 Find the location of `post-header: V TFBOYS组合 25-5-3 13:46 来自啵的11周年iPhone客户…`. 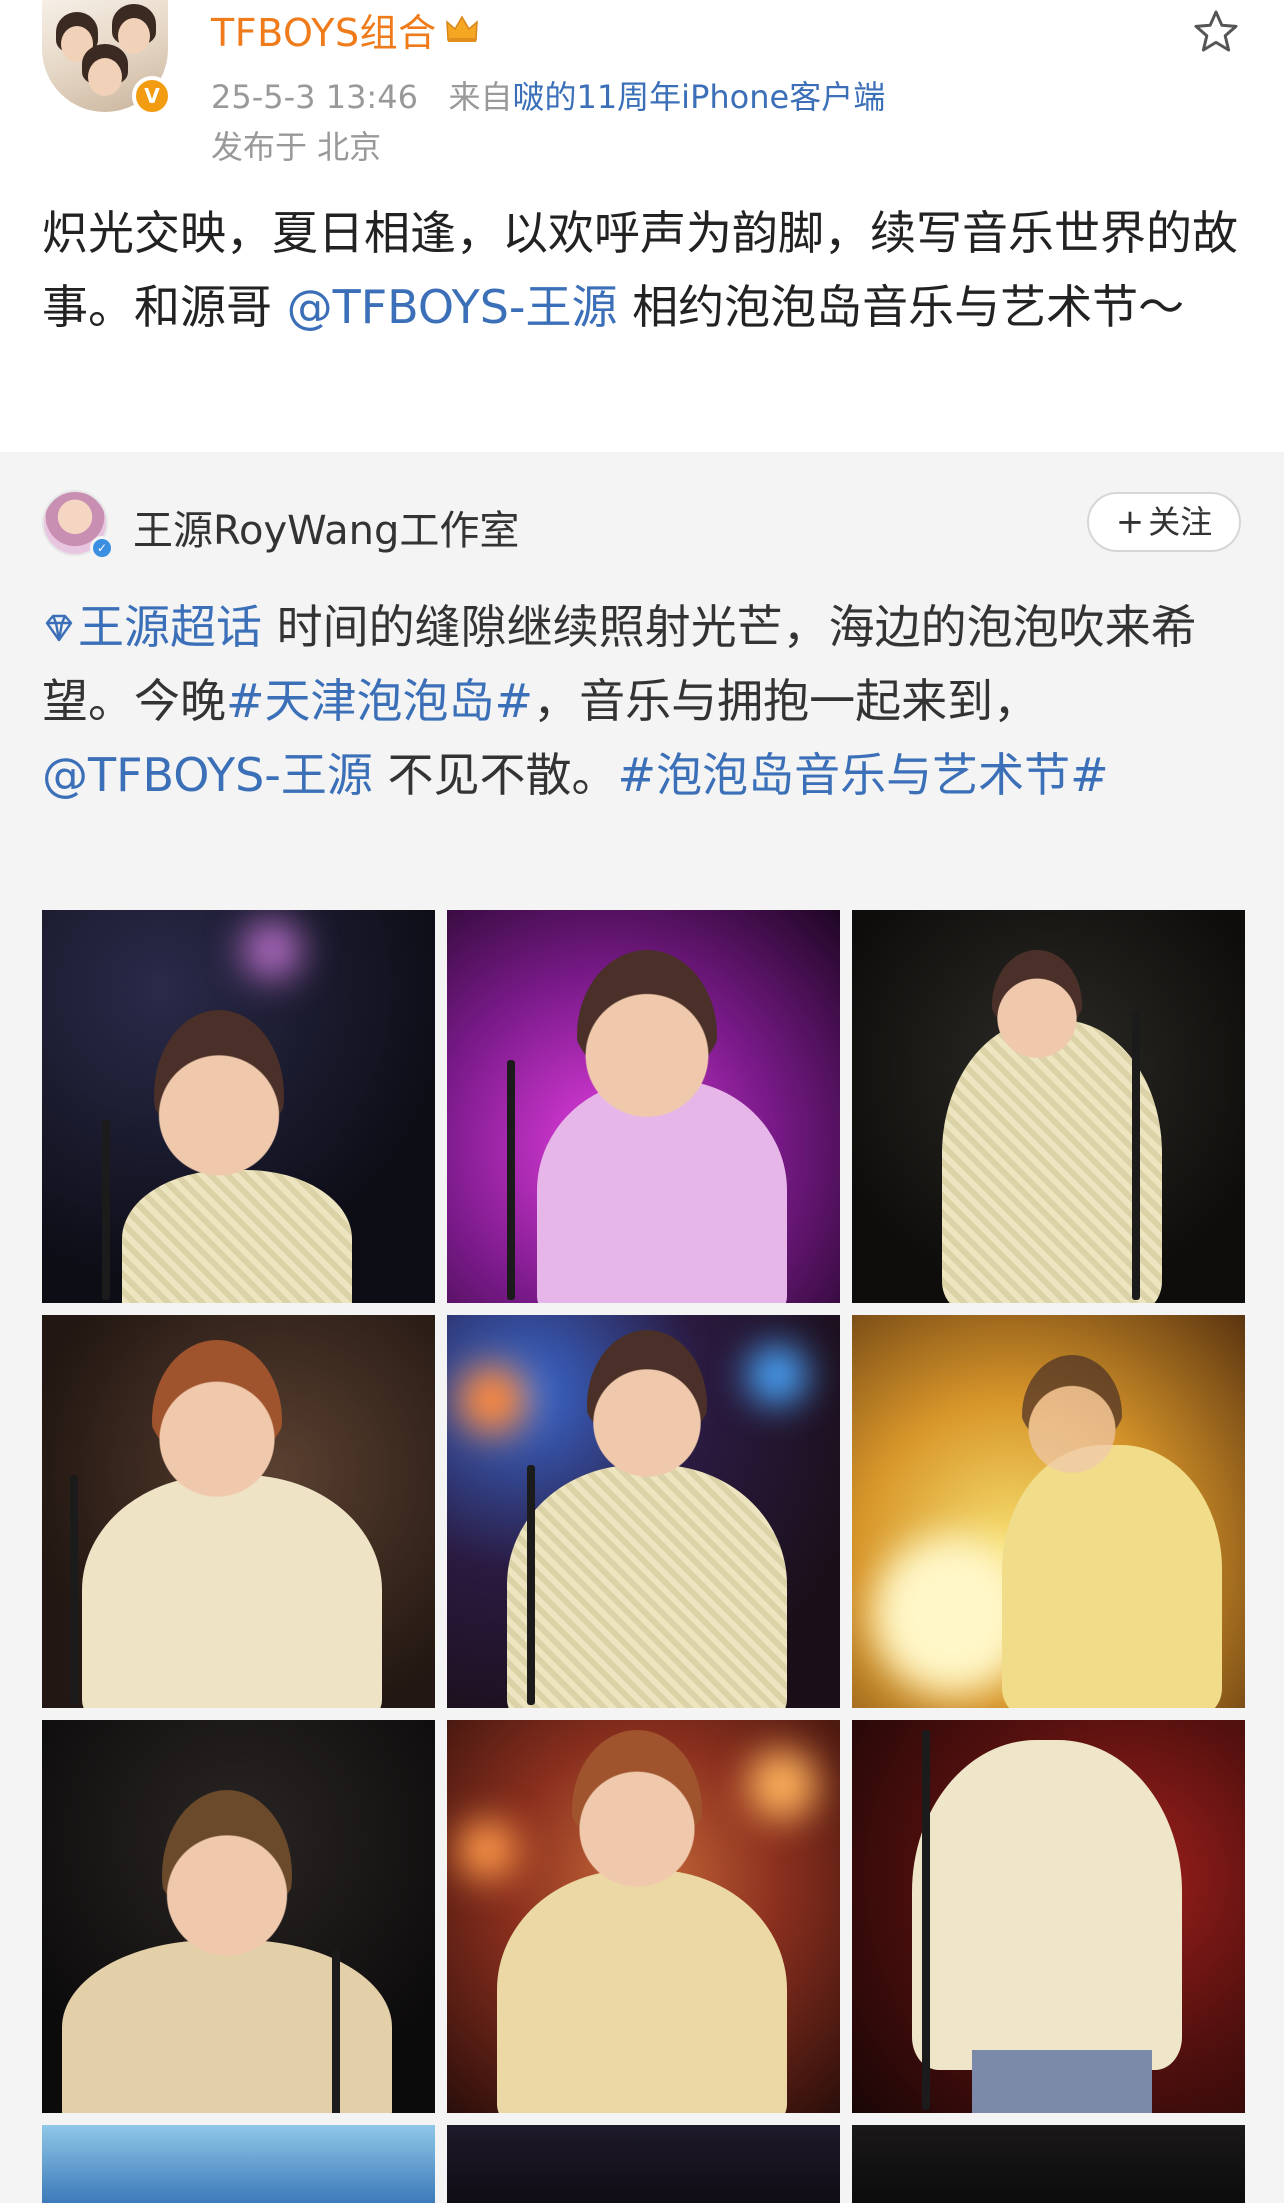

post-header: V TFBOYS组合 25-5-3 13:46 来自啵的11周年iPhone客户… is located at coordinates (642, 89).